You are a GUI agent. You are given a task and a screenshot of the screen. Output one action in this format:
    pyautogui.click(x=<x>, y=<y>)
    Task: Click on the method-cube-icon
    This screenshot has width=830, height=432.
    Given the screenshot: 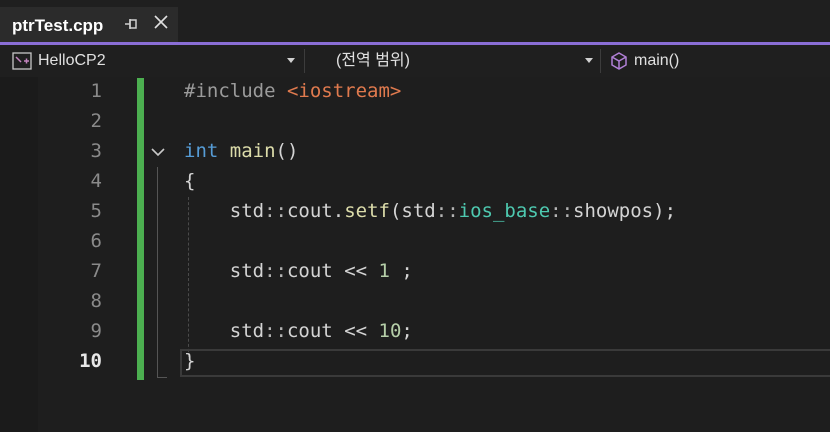 What is the action you would take?
    pyautogui.click(x=619, y=63)
    